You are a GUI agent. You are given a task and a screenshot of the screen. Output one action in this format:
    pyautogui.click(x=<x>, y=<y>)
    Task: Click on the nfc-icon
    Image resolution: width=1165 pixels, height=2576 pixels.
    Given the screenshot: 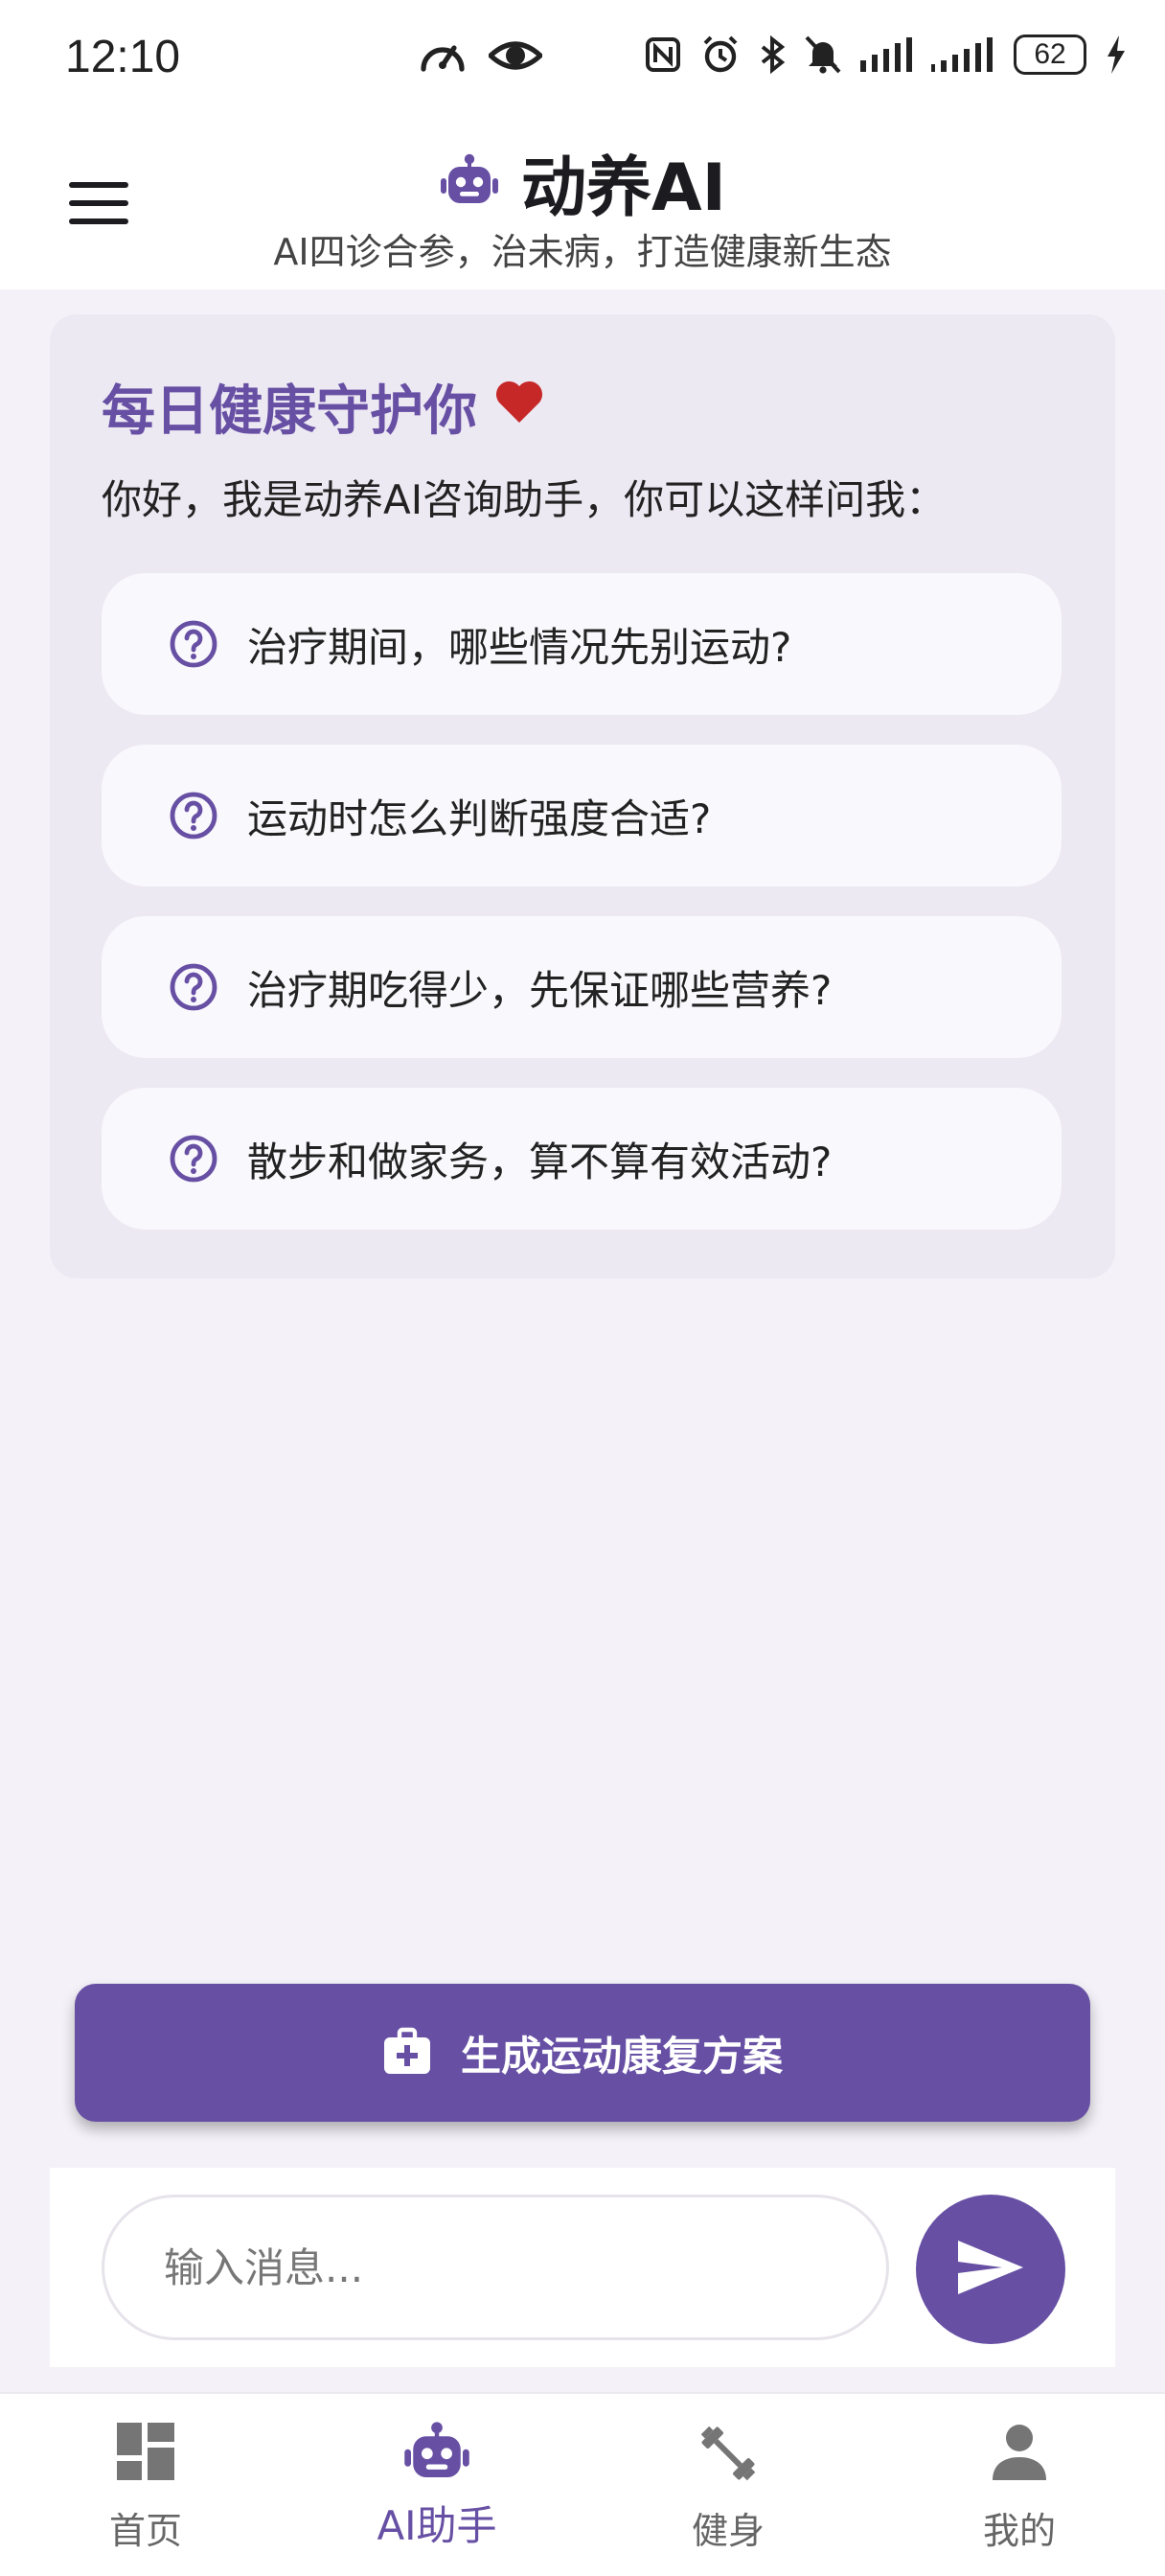 What is the action you would take?
    pyautogui.click(x=663, y=54)
    